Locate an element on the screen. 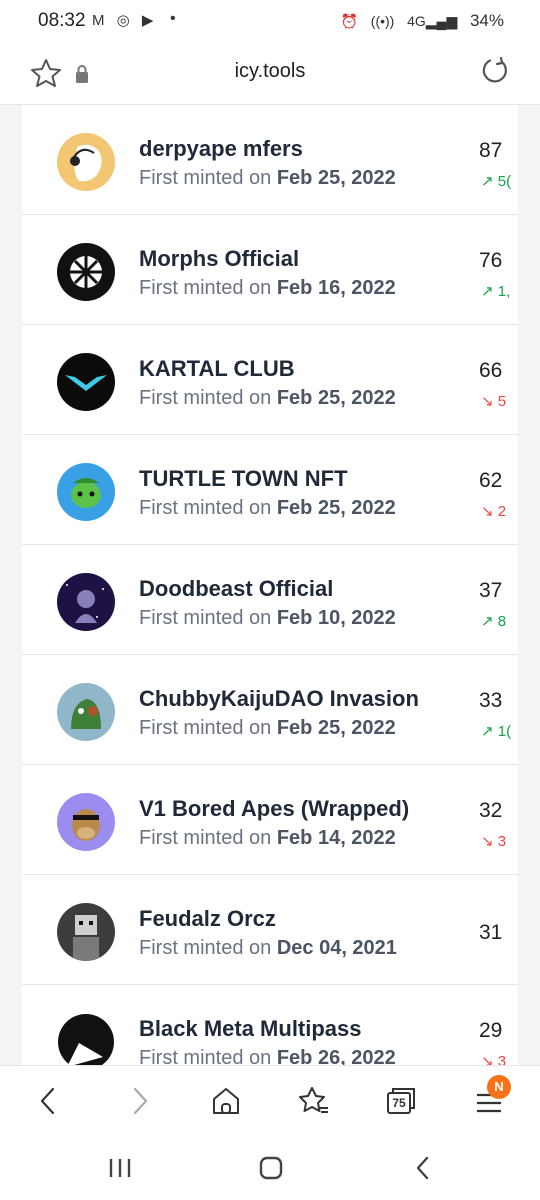 Image resolution: width=540 pixels, height=1200 pixels. sales-count: 29 is located at coordinates (491, 1030).